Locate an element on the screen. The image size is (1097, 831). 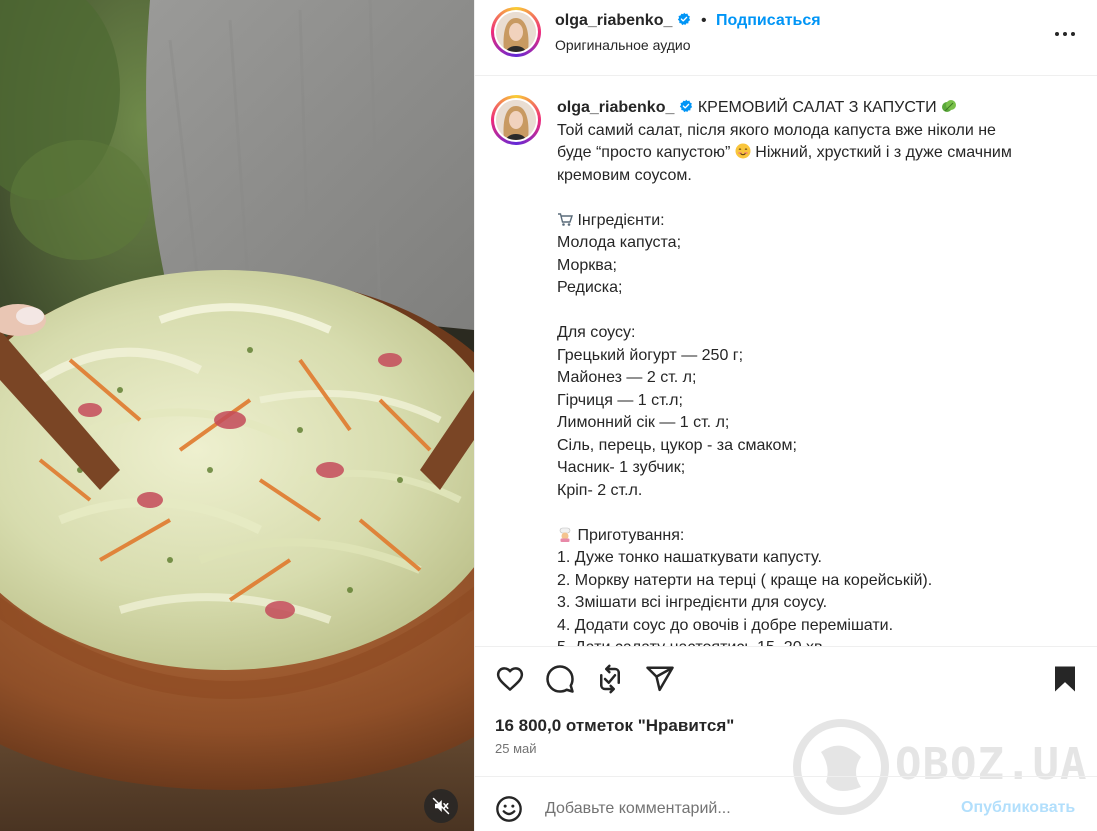
ingredient-item: Морква; is located at coordinates (587, 265).